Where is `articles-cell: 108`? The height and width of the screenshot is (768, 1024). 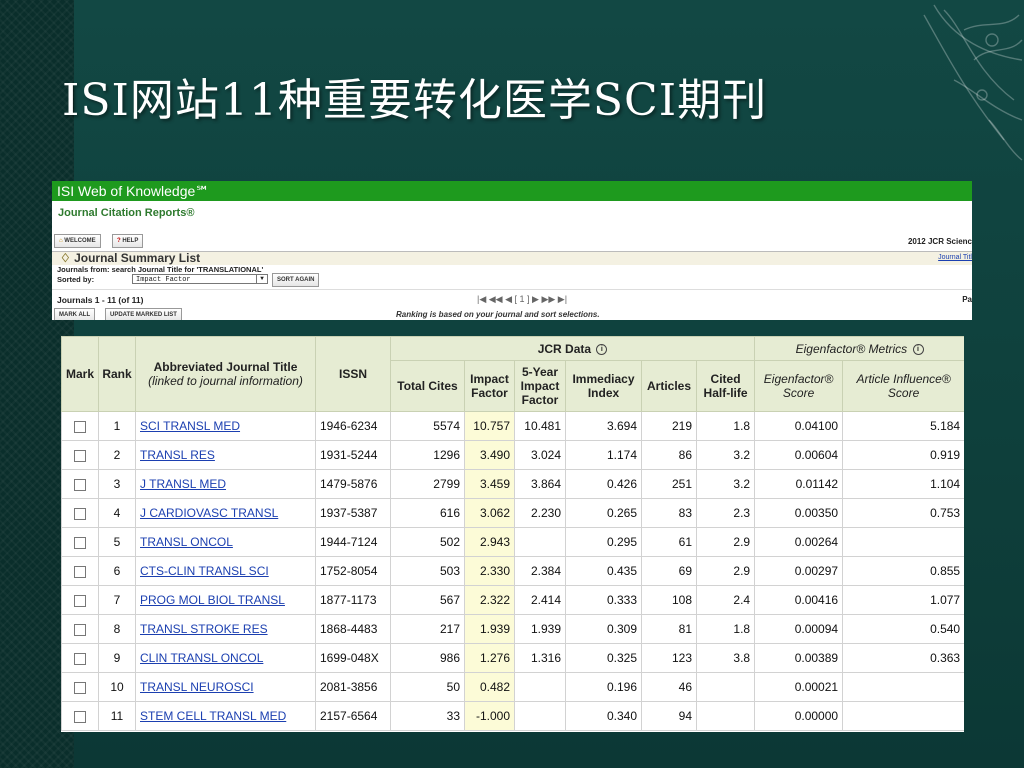 articles-cell: 108 is located at coordinates (669, 600).